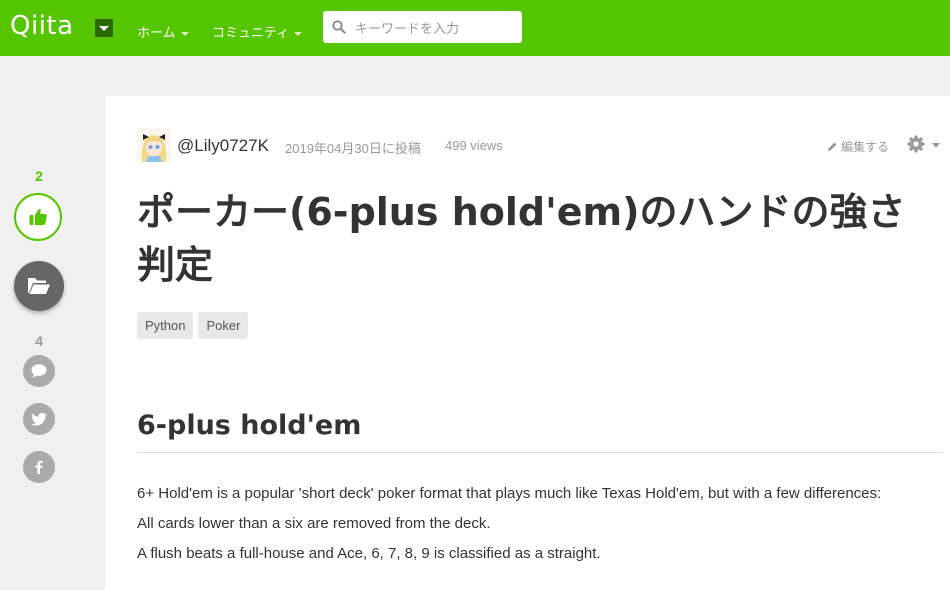 This screenshot has width=950, height=590. I want to click on search-icon, so click(339, 27).